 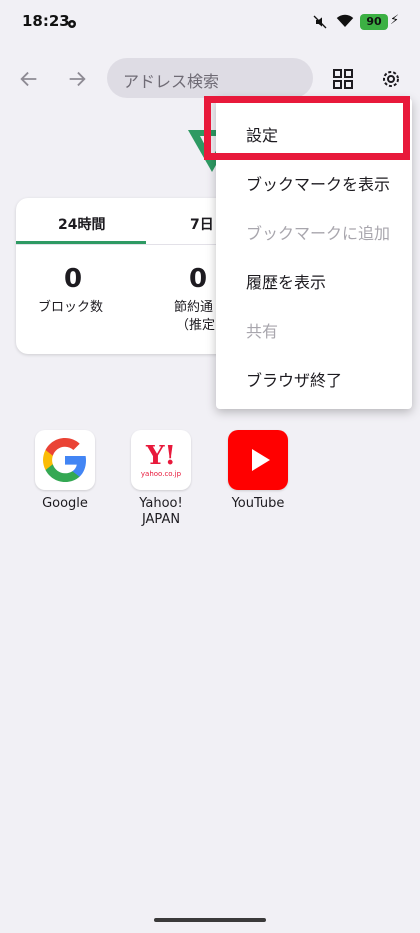 I want to click on grid-icon, so click(x=343, y=79).